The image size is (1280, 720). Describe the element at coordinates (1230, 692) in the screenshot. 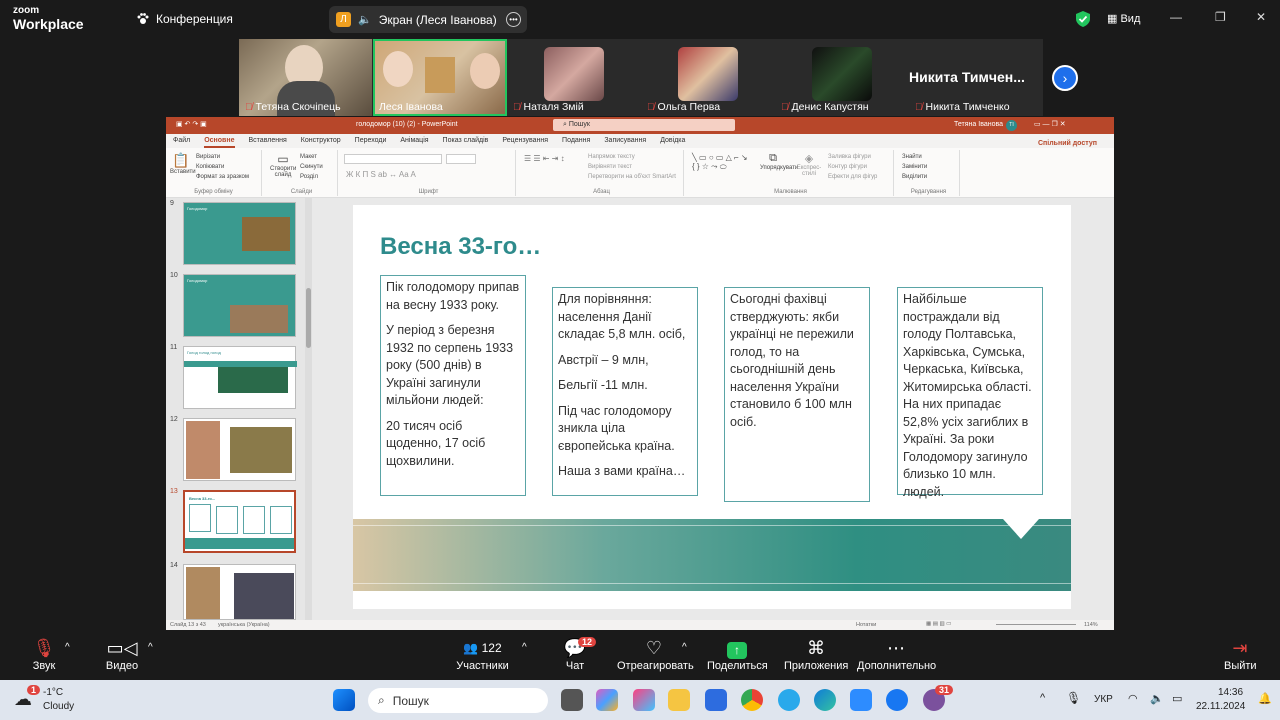

I see `clock-time: 14:36` at that location.